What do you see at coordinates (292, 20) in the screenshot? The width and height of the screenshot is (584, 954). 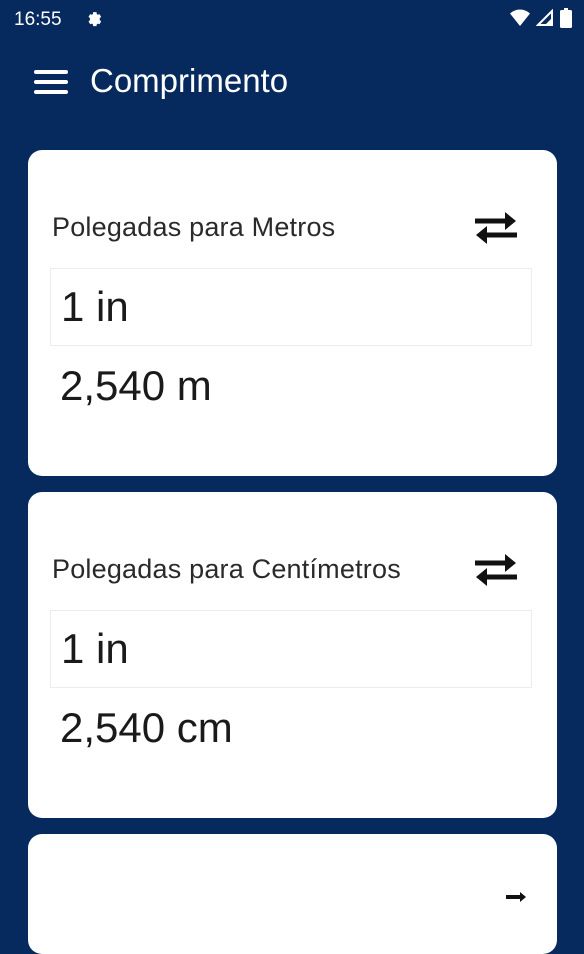 I see `status-bar: 16:55` at bounding box center [292, 20].